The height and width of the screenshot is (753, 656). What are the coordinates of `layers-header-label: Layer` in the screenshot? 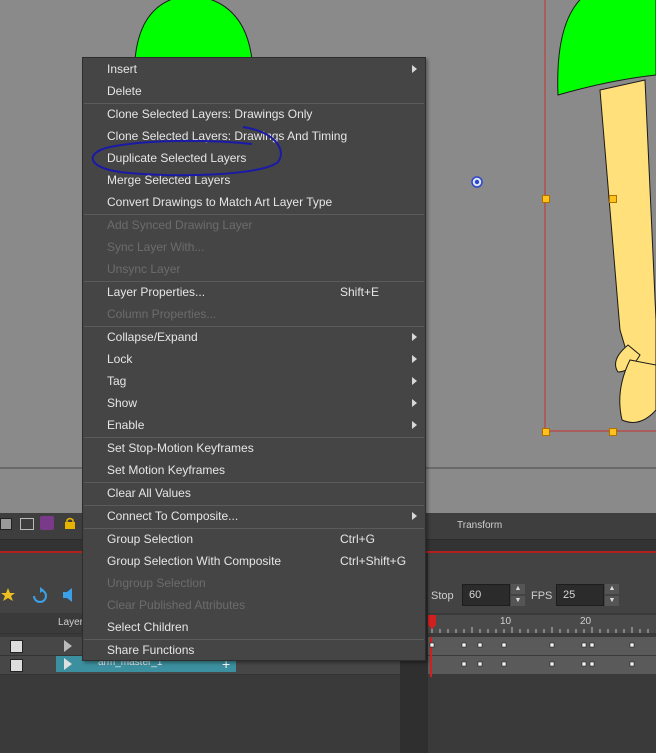 It's located at (71, 622).